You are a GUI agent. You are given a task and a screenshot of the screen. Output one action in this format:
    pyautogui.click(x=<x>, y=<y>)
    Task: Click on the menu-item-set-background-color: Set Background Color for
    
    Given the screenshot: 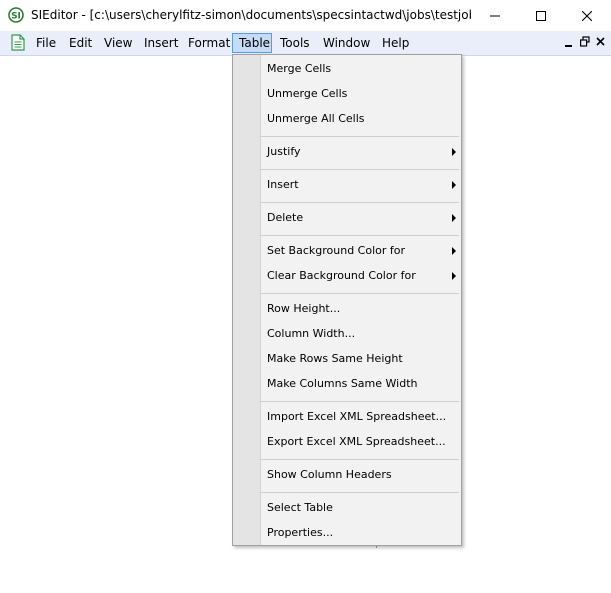 What is the action you would take?
    pyautogui.click(x=336, y=251)
    